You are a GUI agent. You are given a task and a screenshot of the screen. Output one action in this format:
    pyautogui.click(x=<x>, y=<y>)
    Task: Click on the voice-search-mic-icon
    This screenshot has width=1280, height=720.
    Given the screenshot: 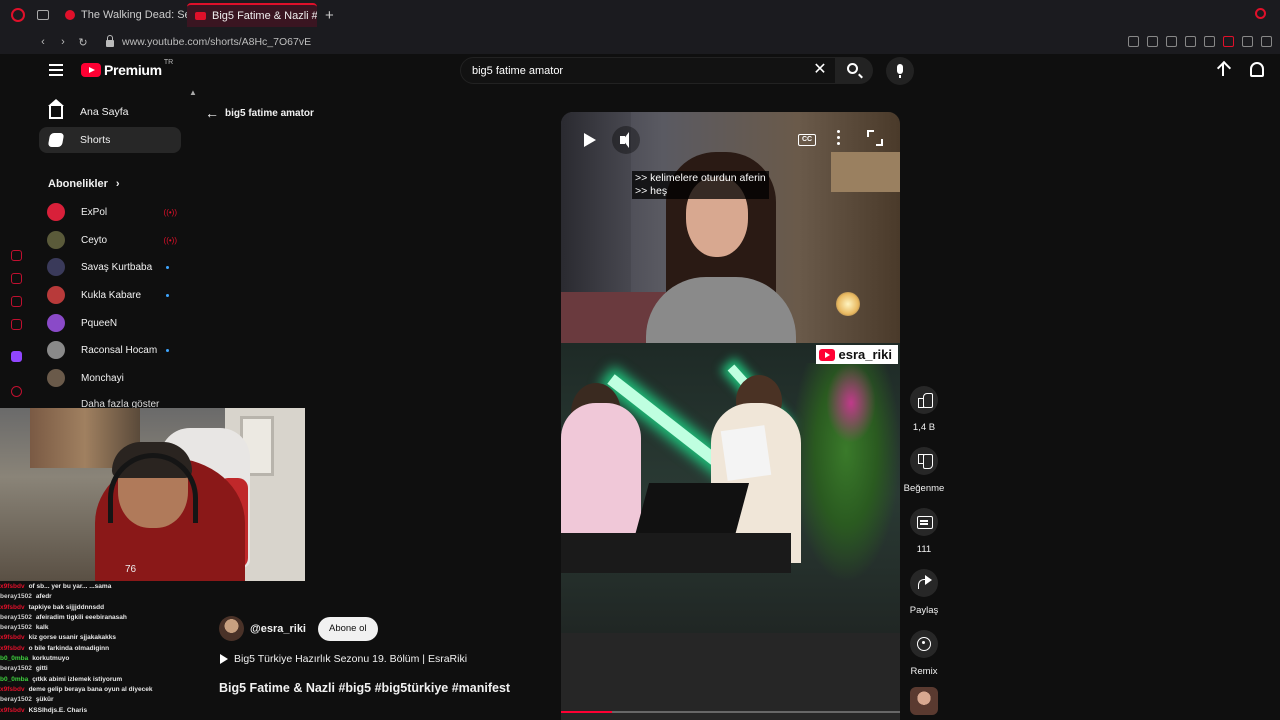 What is the action you would take?
    pyautogui.click(x=900, y=71)
    